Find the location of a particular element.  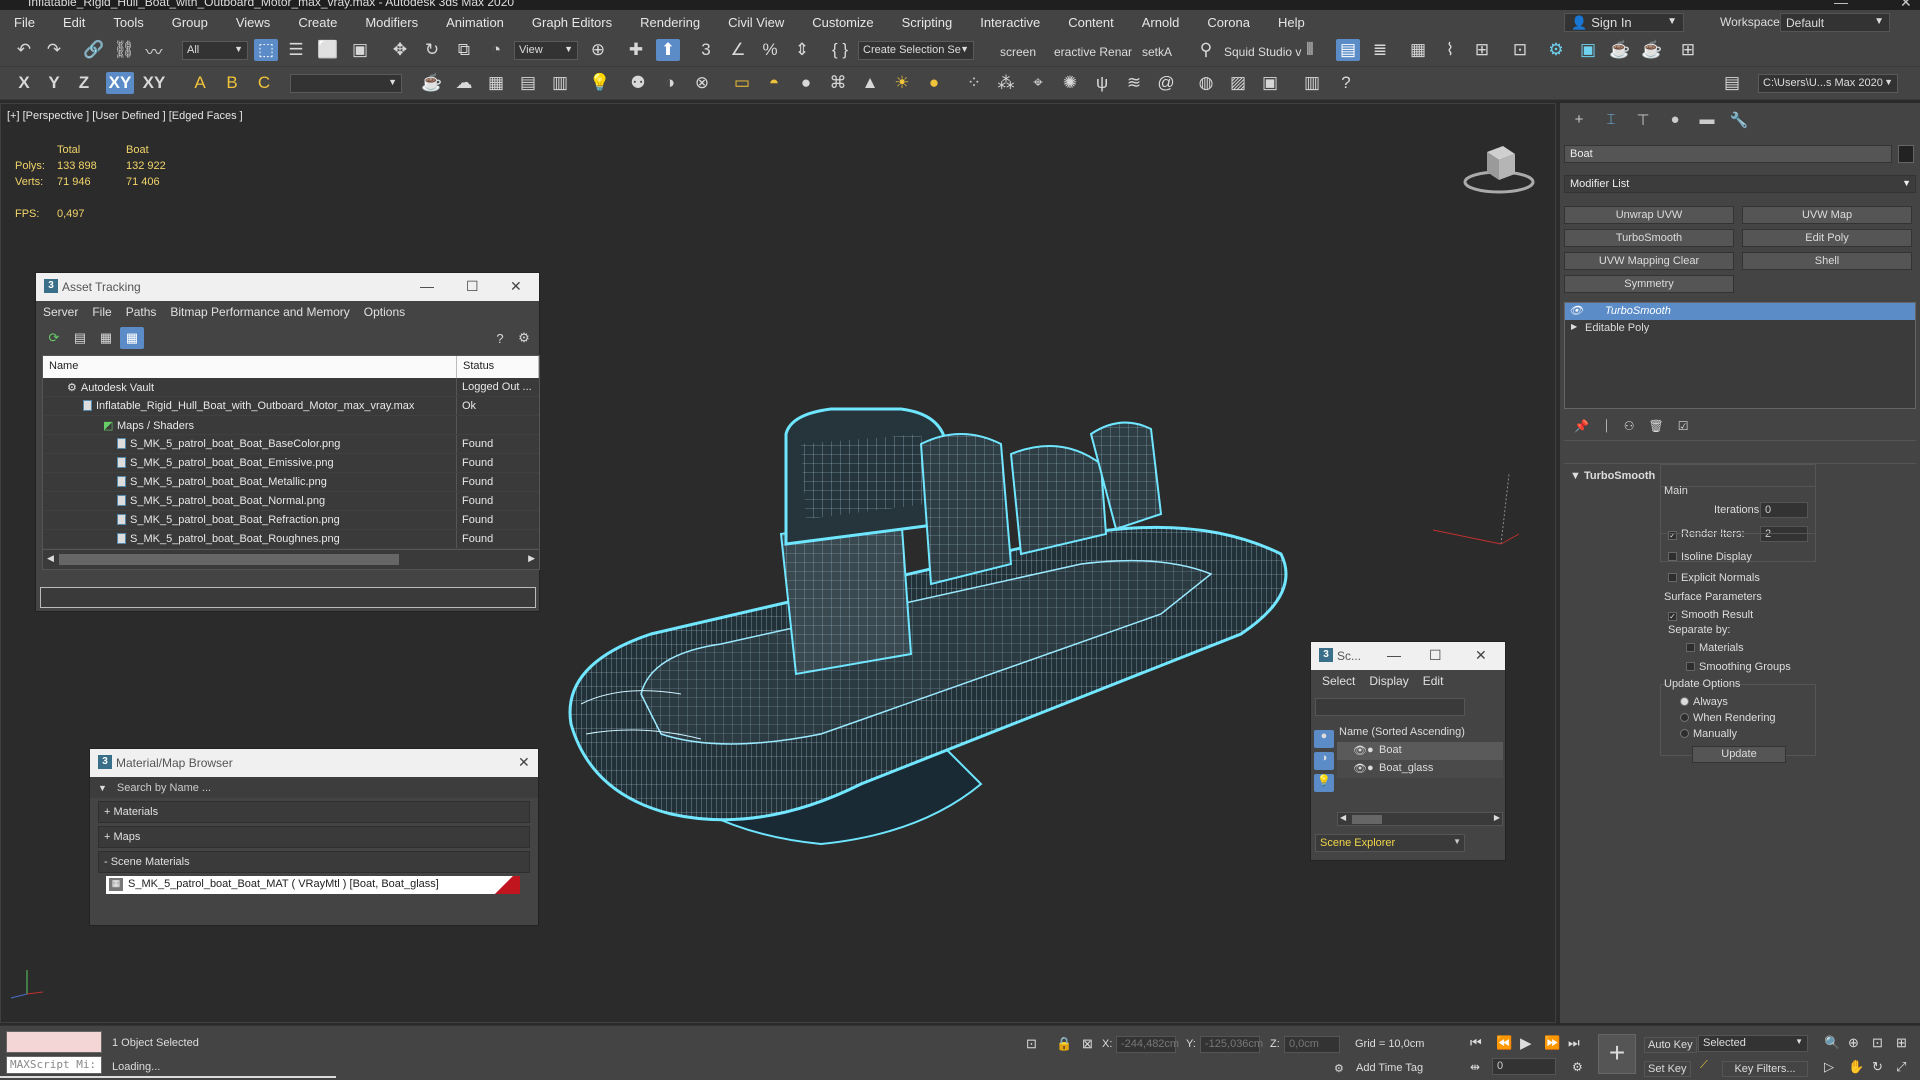

at-menu-file: File is located at coordinates (101, 312).